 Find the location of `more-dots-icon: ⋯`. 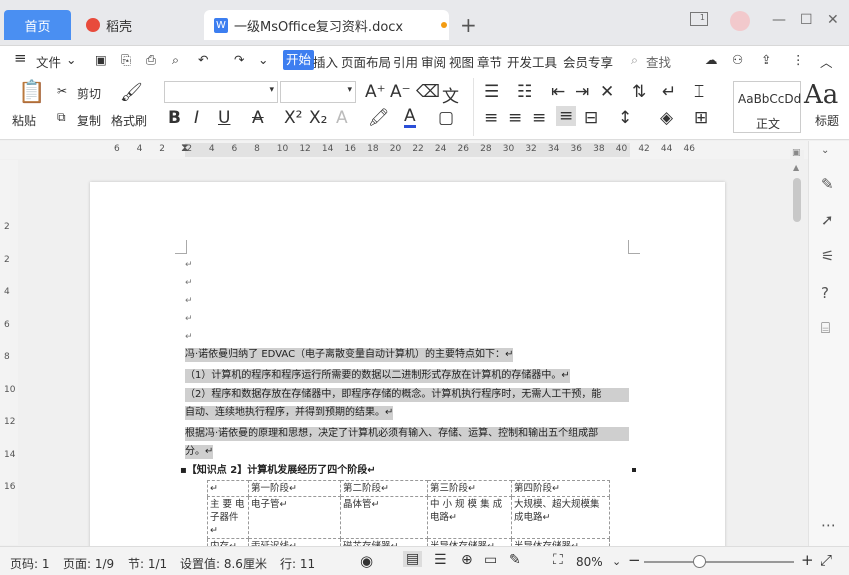

more-dots-icon: ⋯ is located at coordinates (828, 525).